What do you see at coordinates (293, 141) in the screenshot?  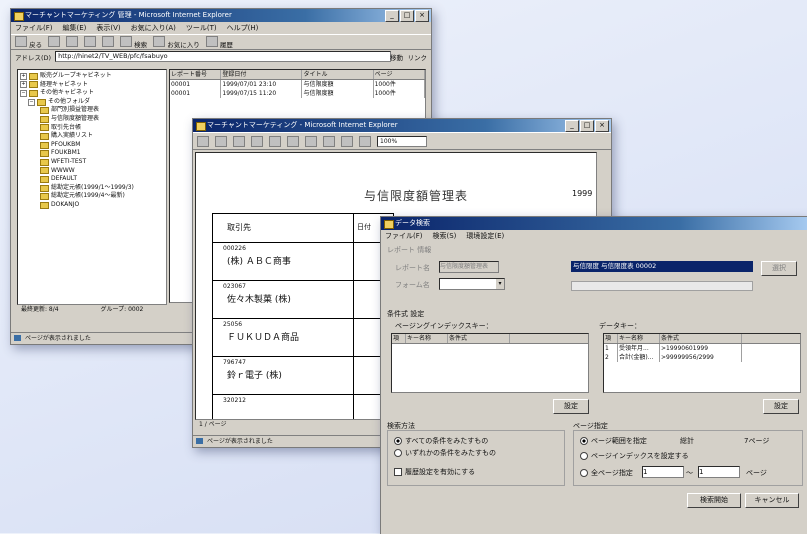 I see `next-page-icon` at bounding box center [293, 141].